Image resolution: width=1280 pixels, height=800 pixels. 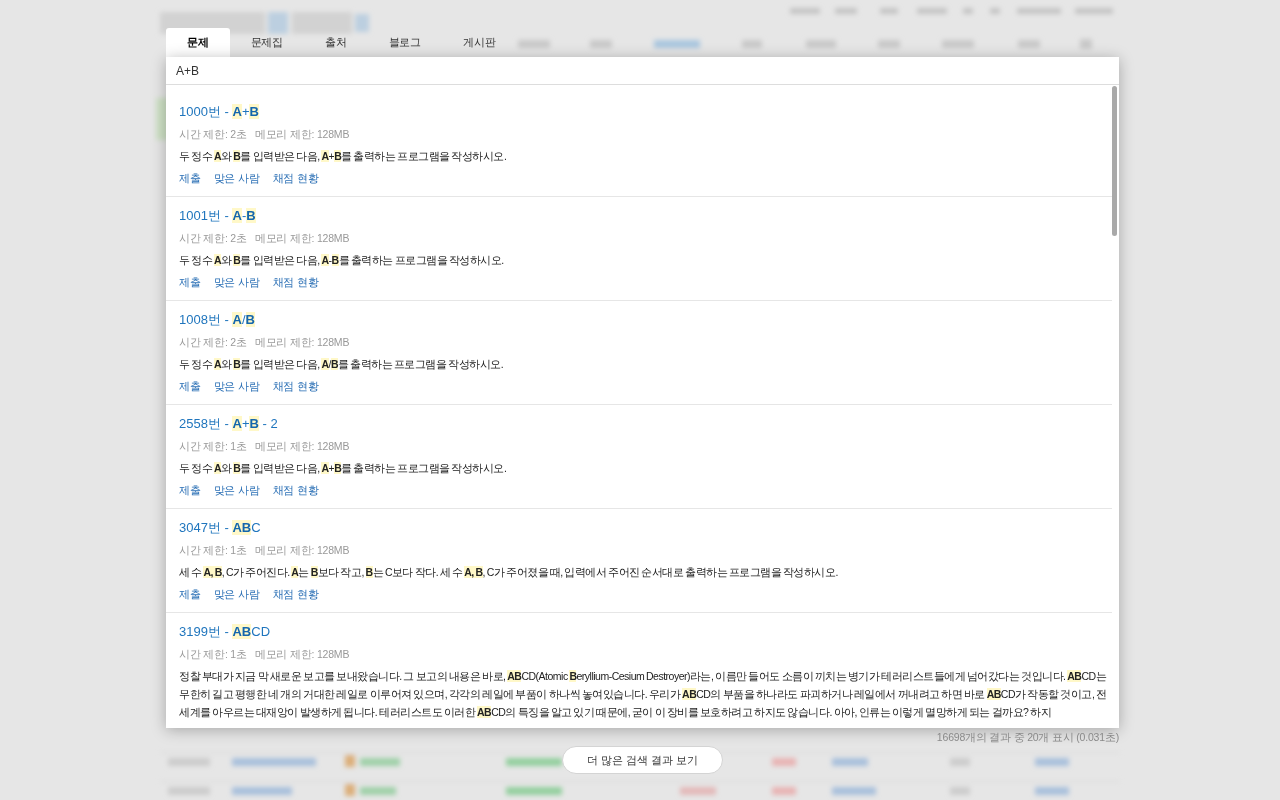 What do you see at coordinates (1027, 737) in the screenshot?
I see `result-count-text: 16698개의 결과 중 20개 표시 (0.031초)` at bounding box center [1027, 737].